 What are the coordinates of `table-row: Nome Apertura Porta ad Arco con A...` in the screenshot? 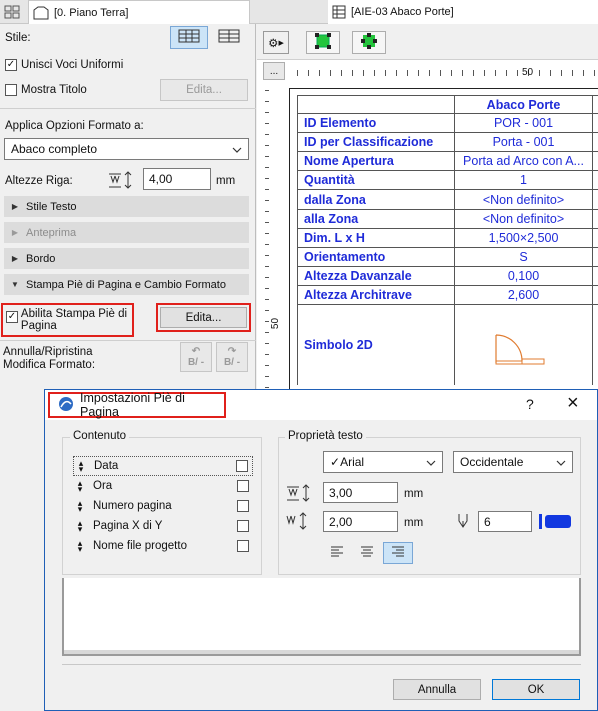 It's located at (447, 162).